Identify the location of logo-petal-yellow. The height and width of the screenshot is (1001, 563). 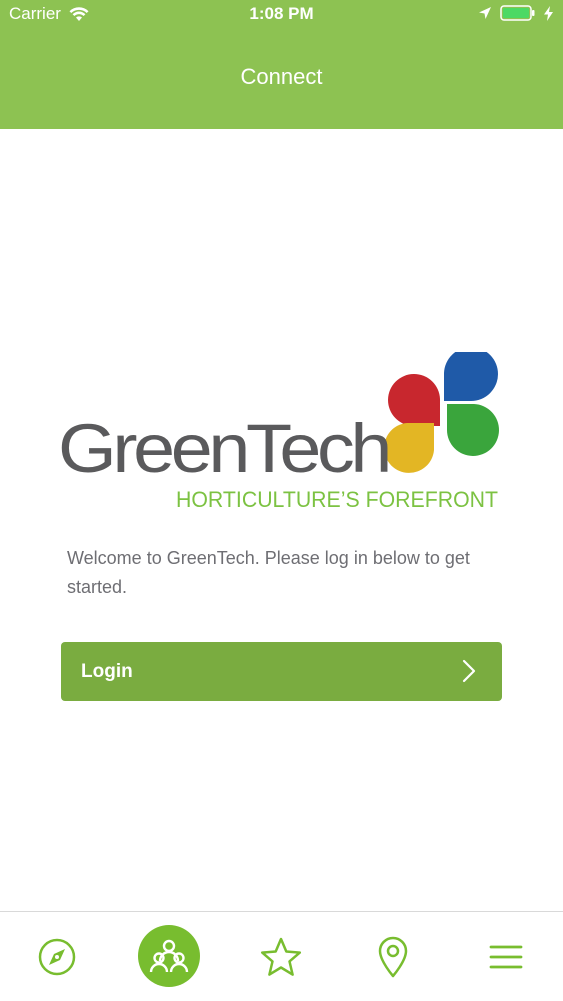
(409, 448).